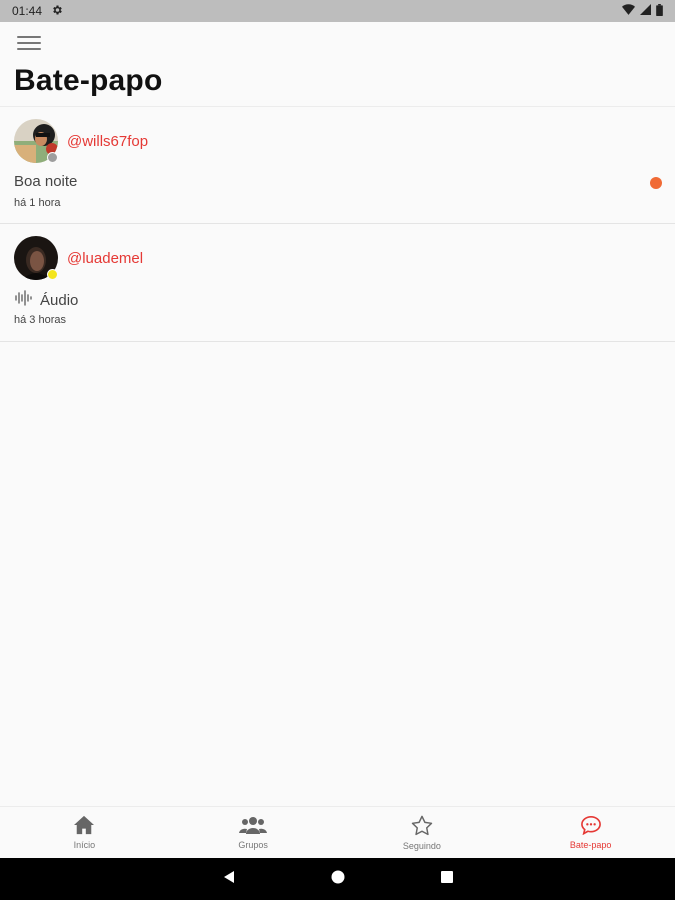 The height and width of the screenshot is (900, 675). I want to click on nav-item-inicio: Início, so click(84, 832).